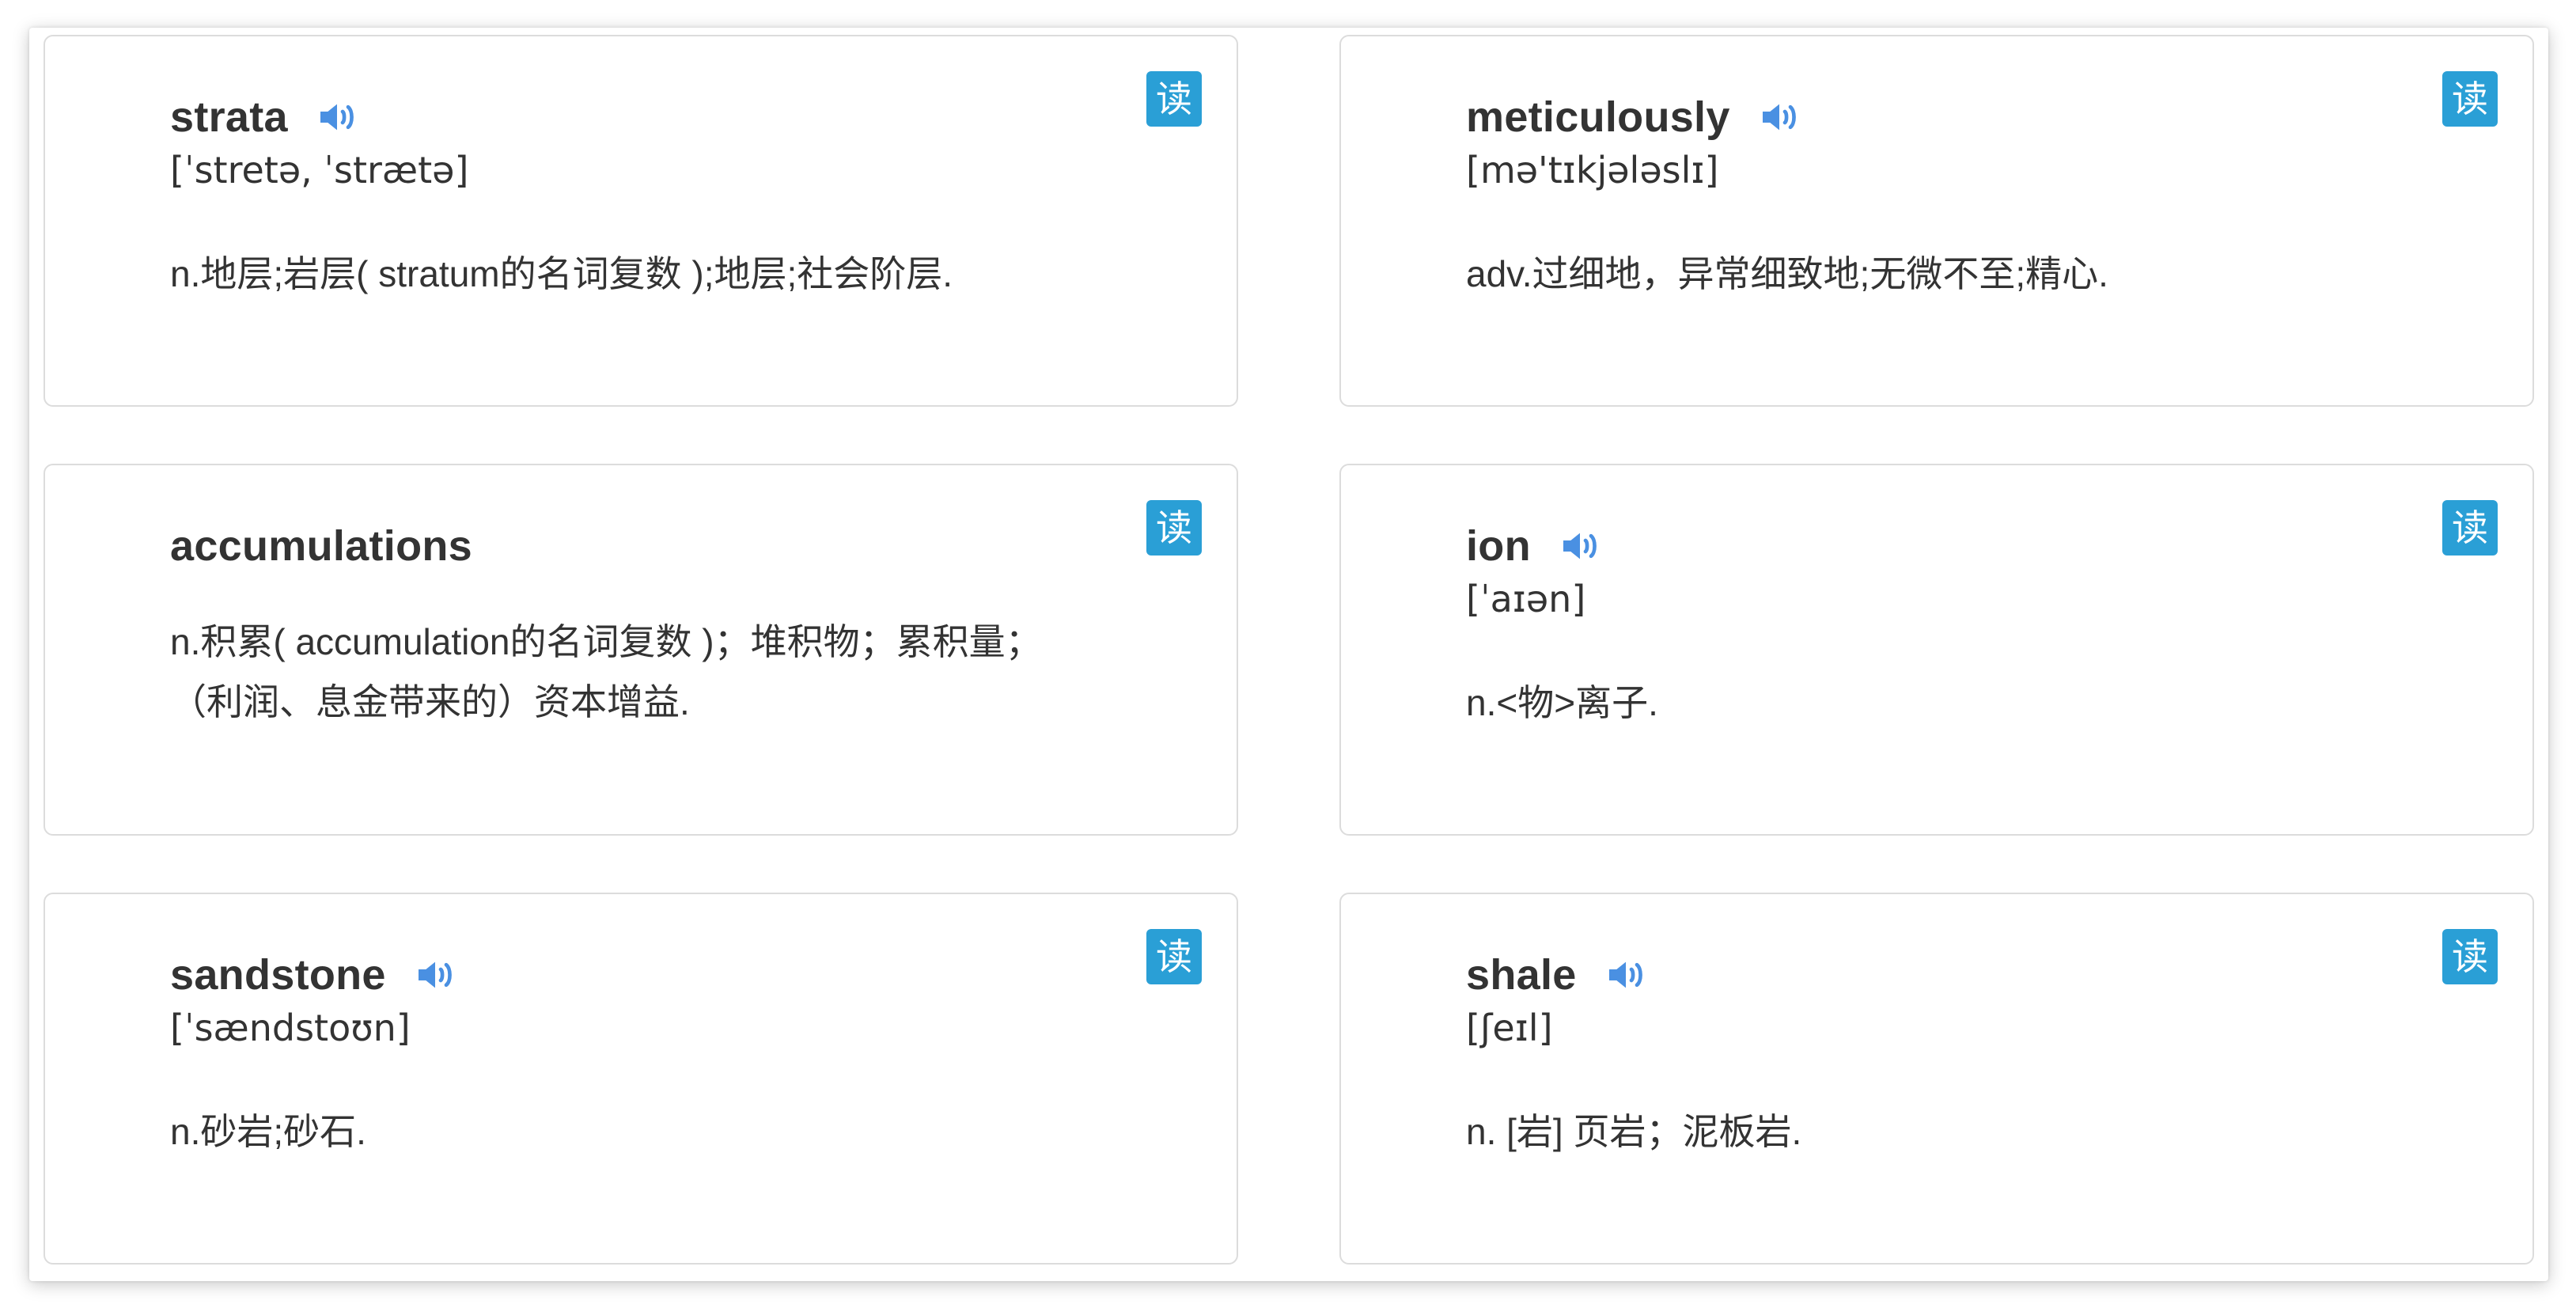 Image resolution: width=2576 pixels, height=1312 pixels. I want to click on word-title: sandstone, so click(278, 975).